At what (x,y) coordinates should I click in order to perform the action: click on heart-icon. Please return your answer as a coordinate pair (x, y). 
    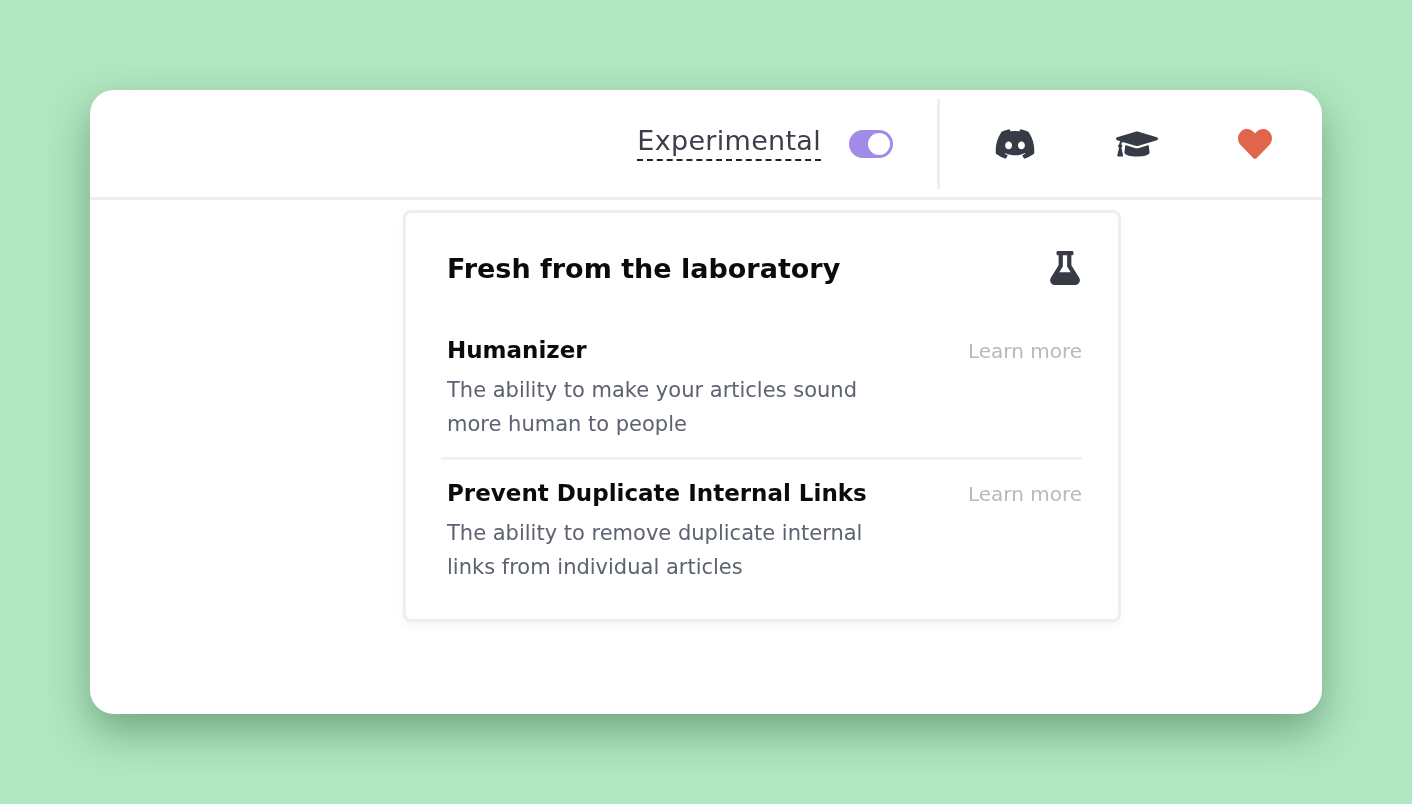
    Looking at the image, I should click on (1255, 143).